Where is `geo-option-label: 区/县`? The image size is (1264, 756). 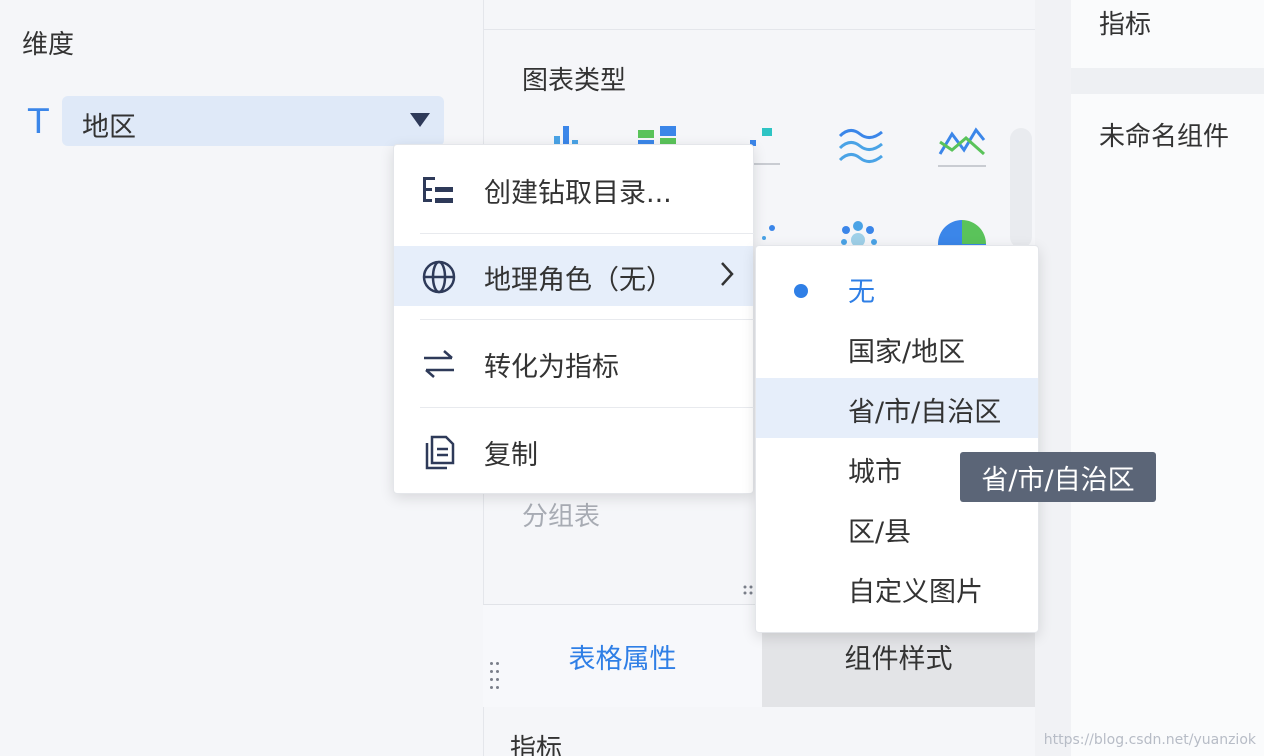 geo-option-label: 区/县 is located at coordinates (880, 532).